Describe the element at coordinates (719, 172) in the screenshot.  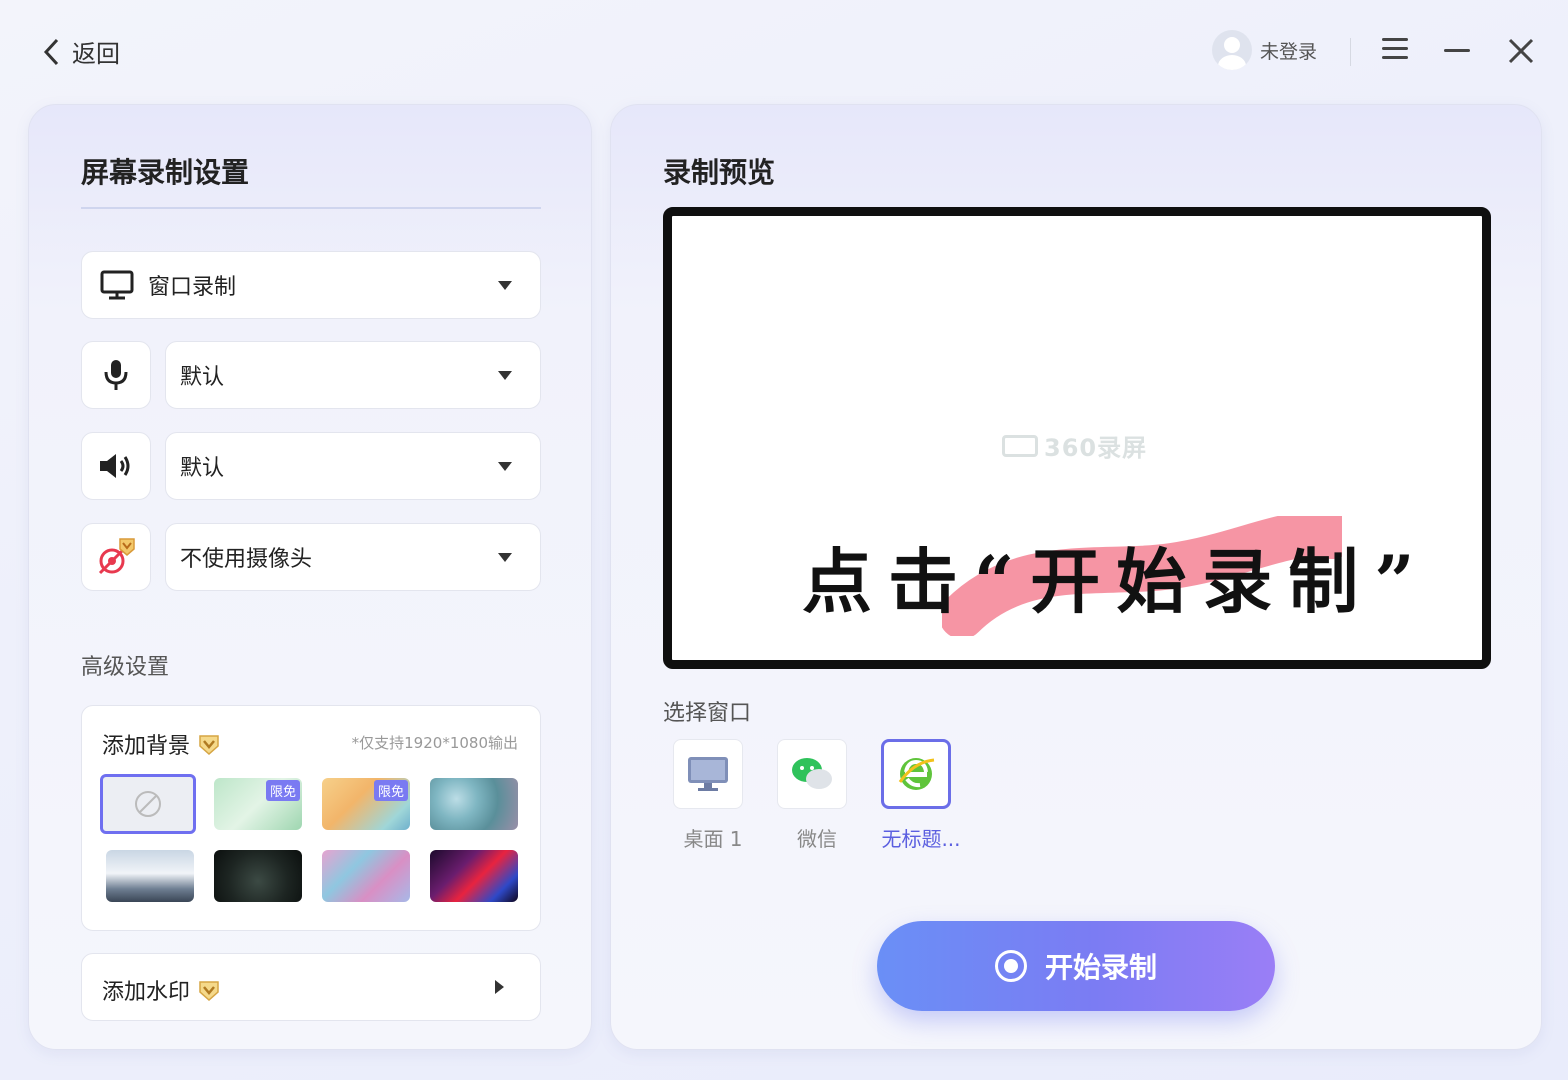
I see `panel-title: 录制预览` at that location.